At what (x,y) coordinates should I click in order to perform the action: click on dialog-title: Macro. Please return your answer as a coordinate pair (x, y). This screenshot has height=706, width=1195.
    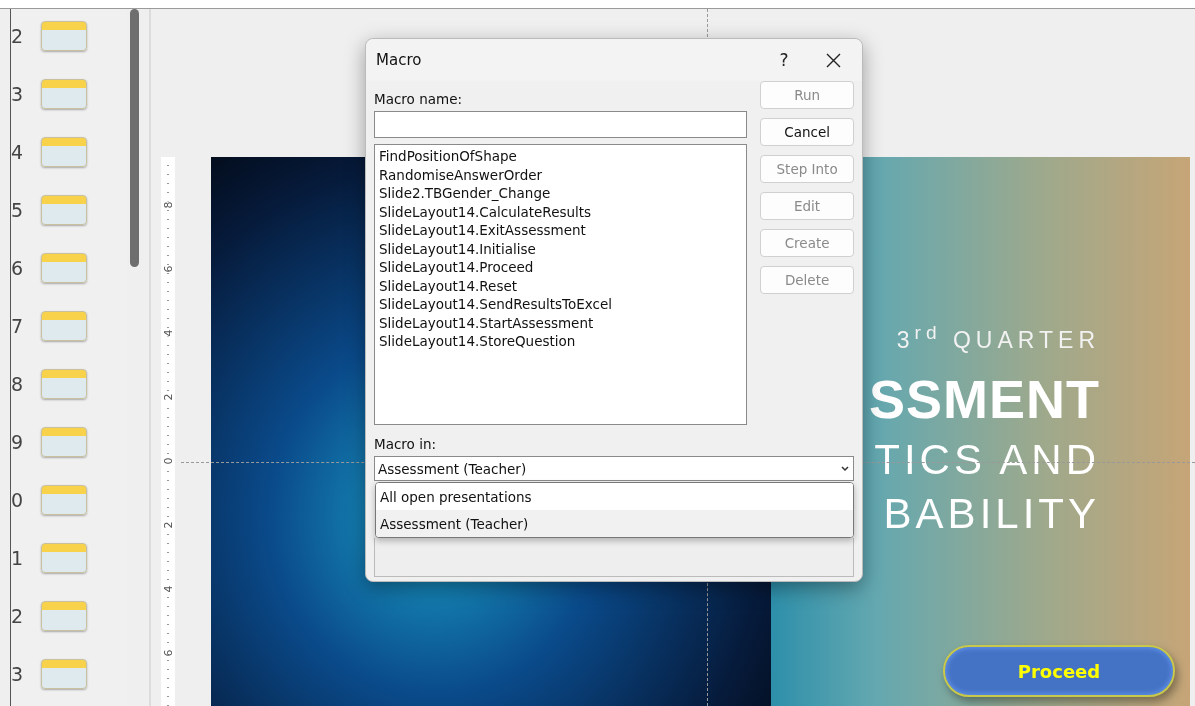
    Looking at the image, I should click on (399, 60).